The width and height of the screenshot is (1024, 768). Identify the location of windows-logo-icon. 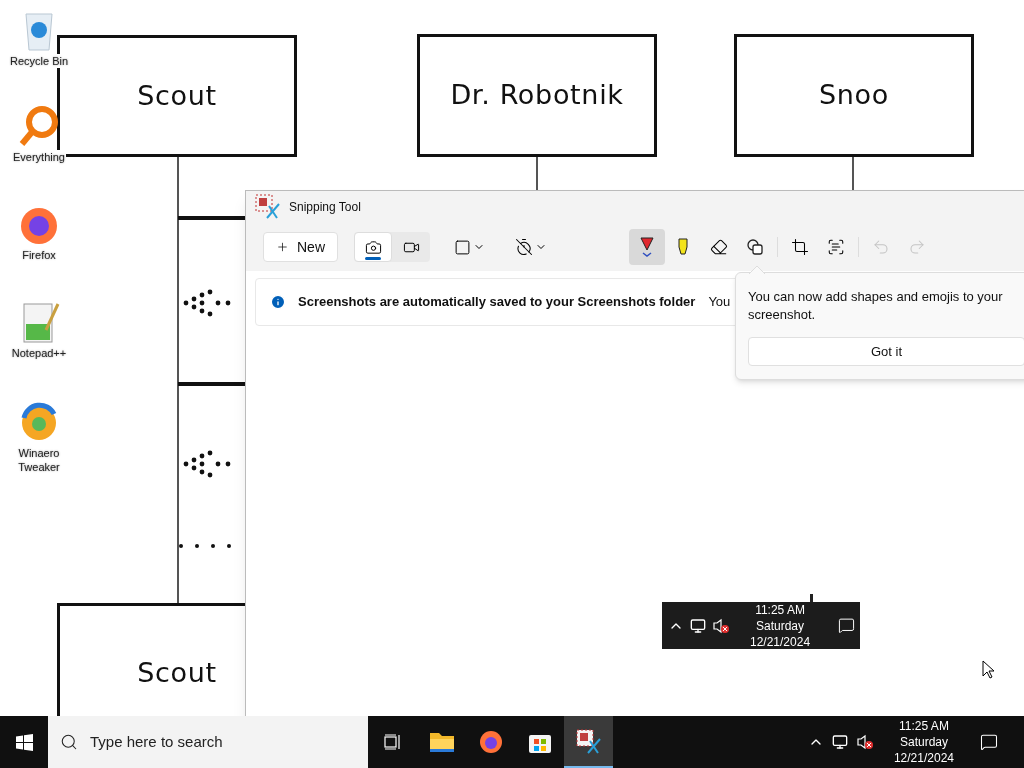
(24, 742).